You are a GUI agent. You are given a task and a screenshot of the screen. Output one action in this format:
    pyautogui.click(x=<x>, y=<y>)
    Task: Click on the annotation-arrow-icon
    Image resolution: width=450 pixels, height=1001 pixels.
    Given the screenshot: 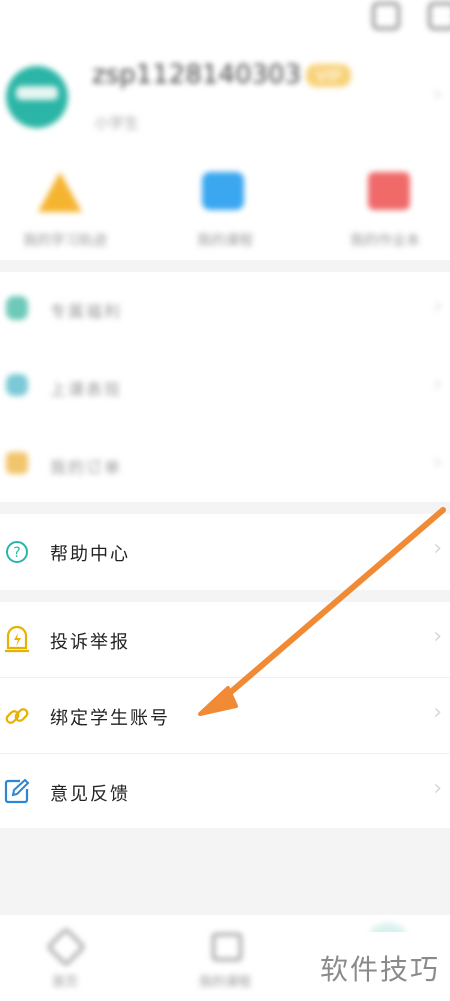 What is the action you would take?
    pyautogui.click(x=322, y=611)
    